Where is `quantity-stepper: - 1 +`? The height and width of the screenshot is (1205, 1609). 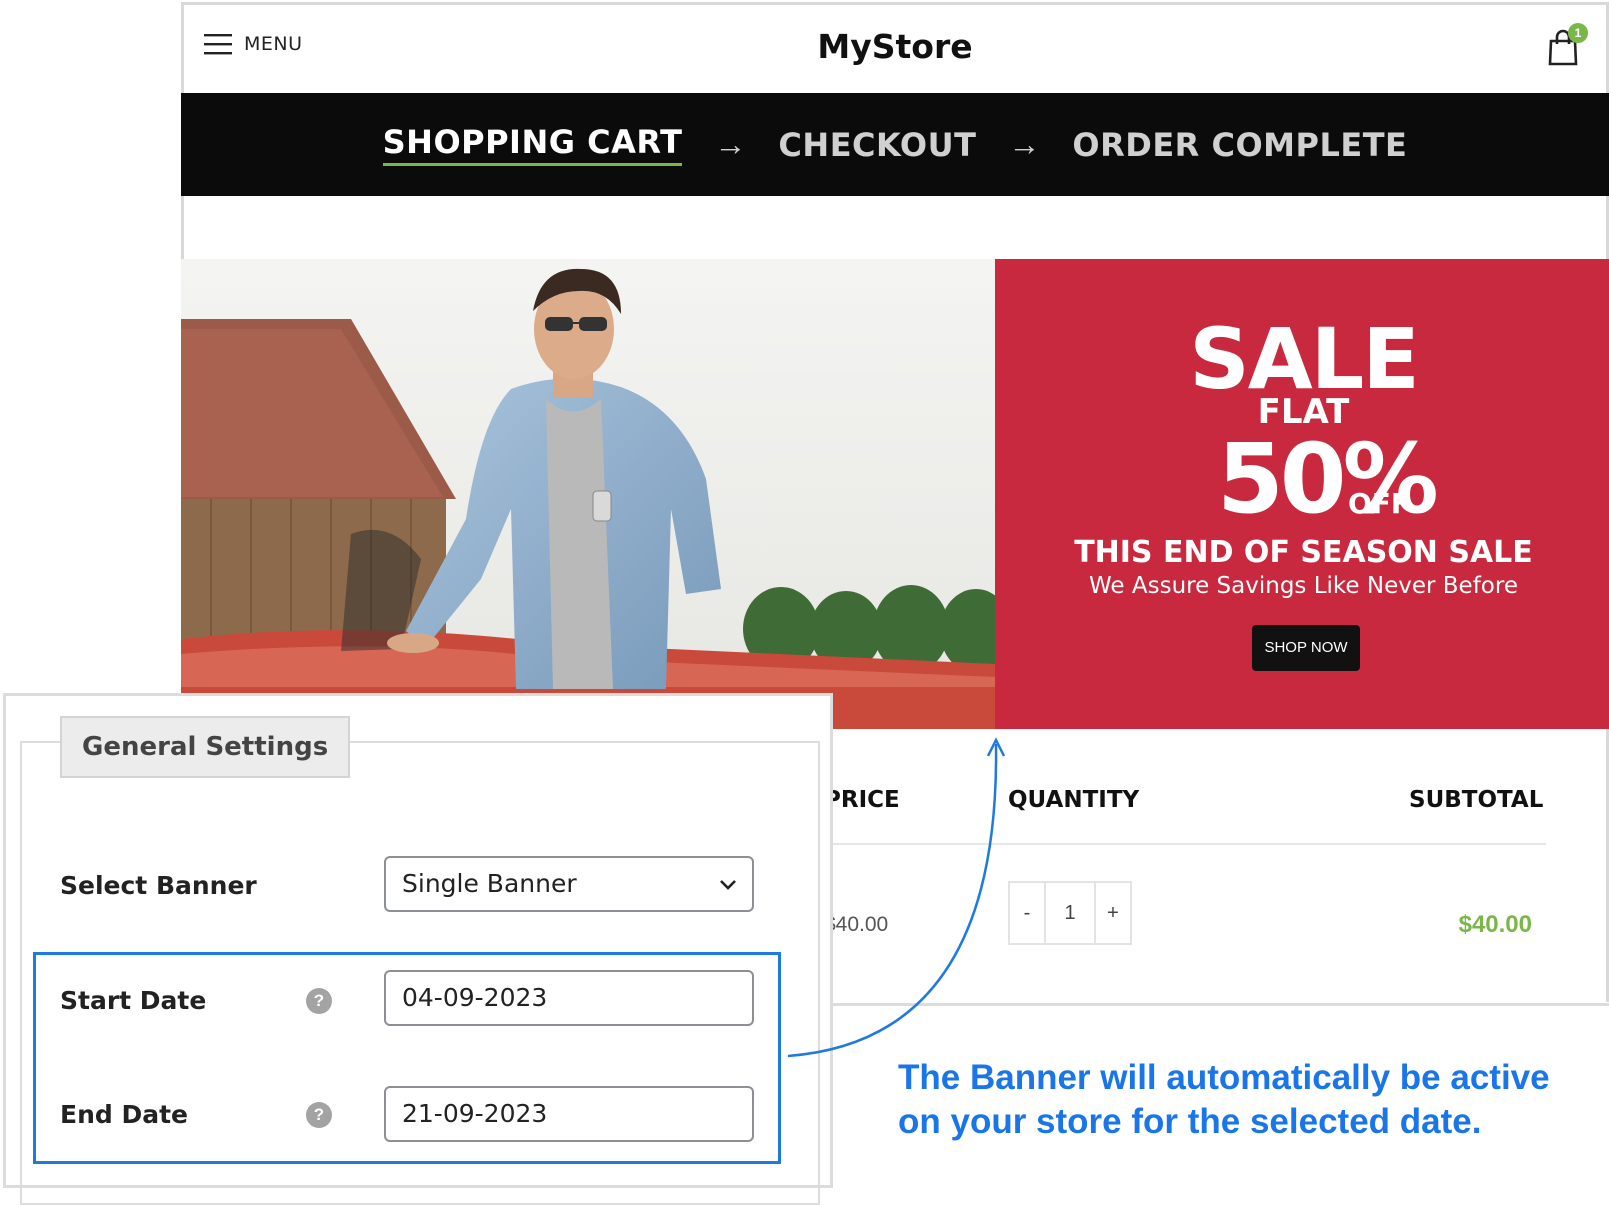 quantity-stepper: - 1 + is located at coordinates (1070, 913).